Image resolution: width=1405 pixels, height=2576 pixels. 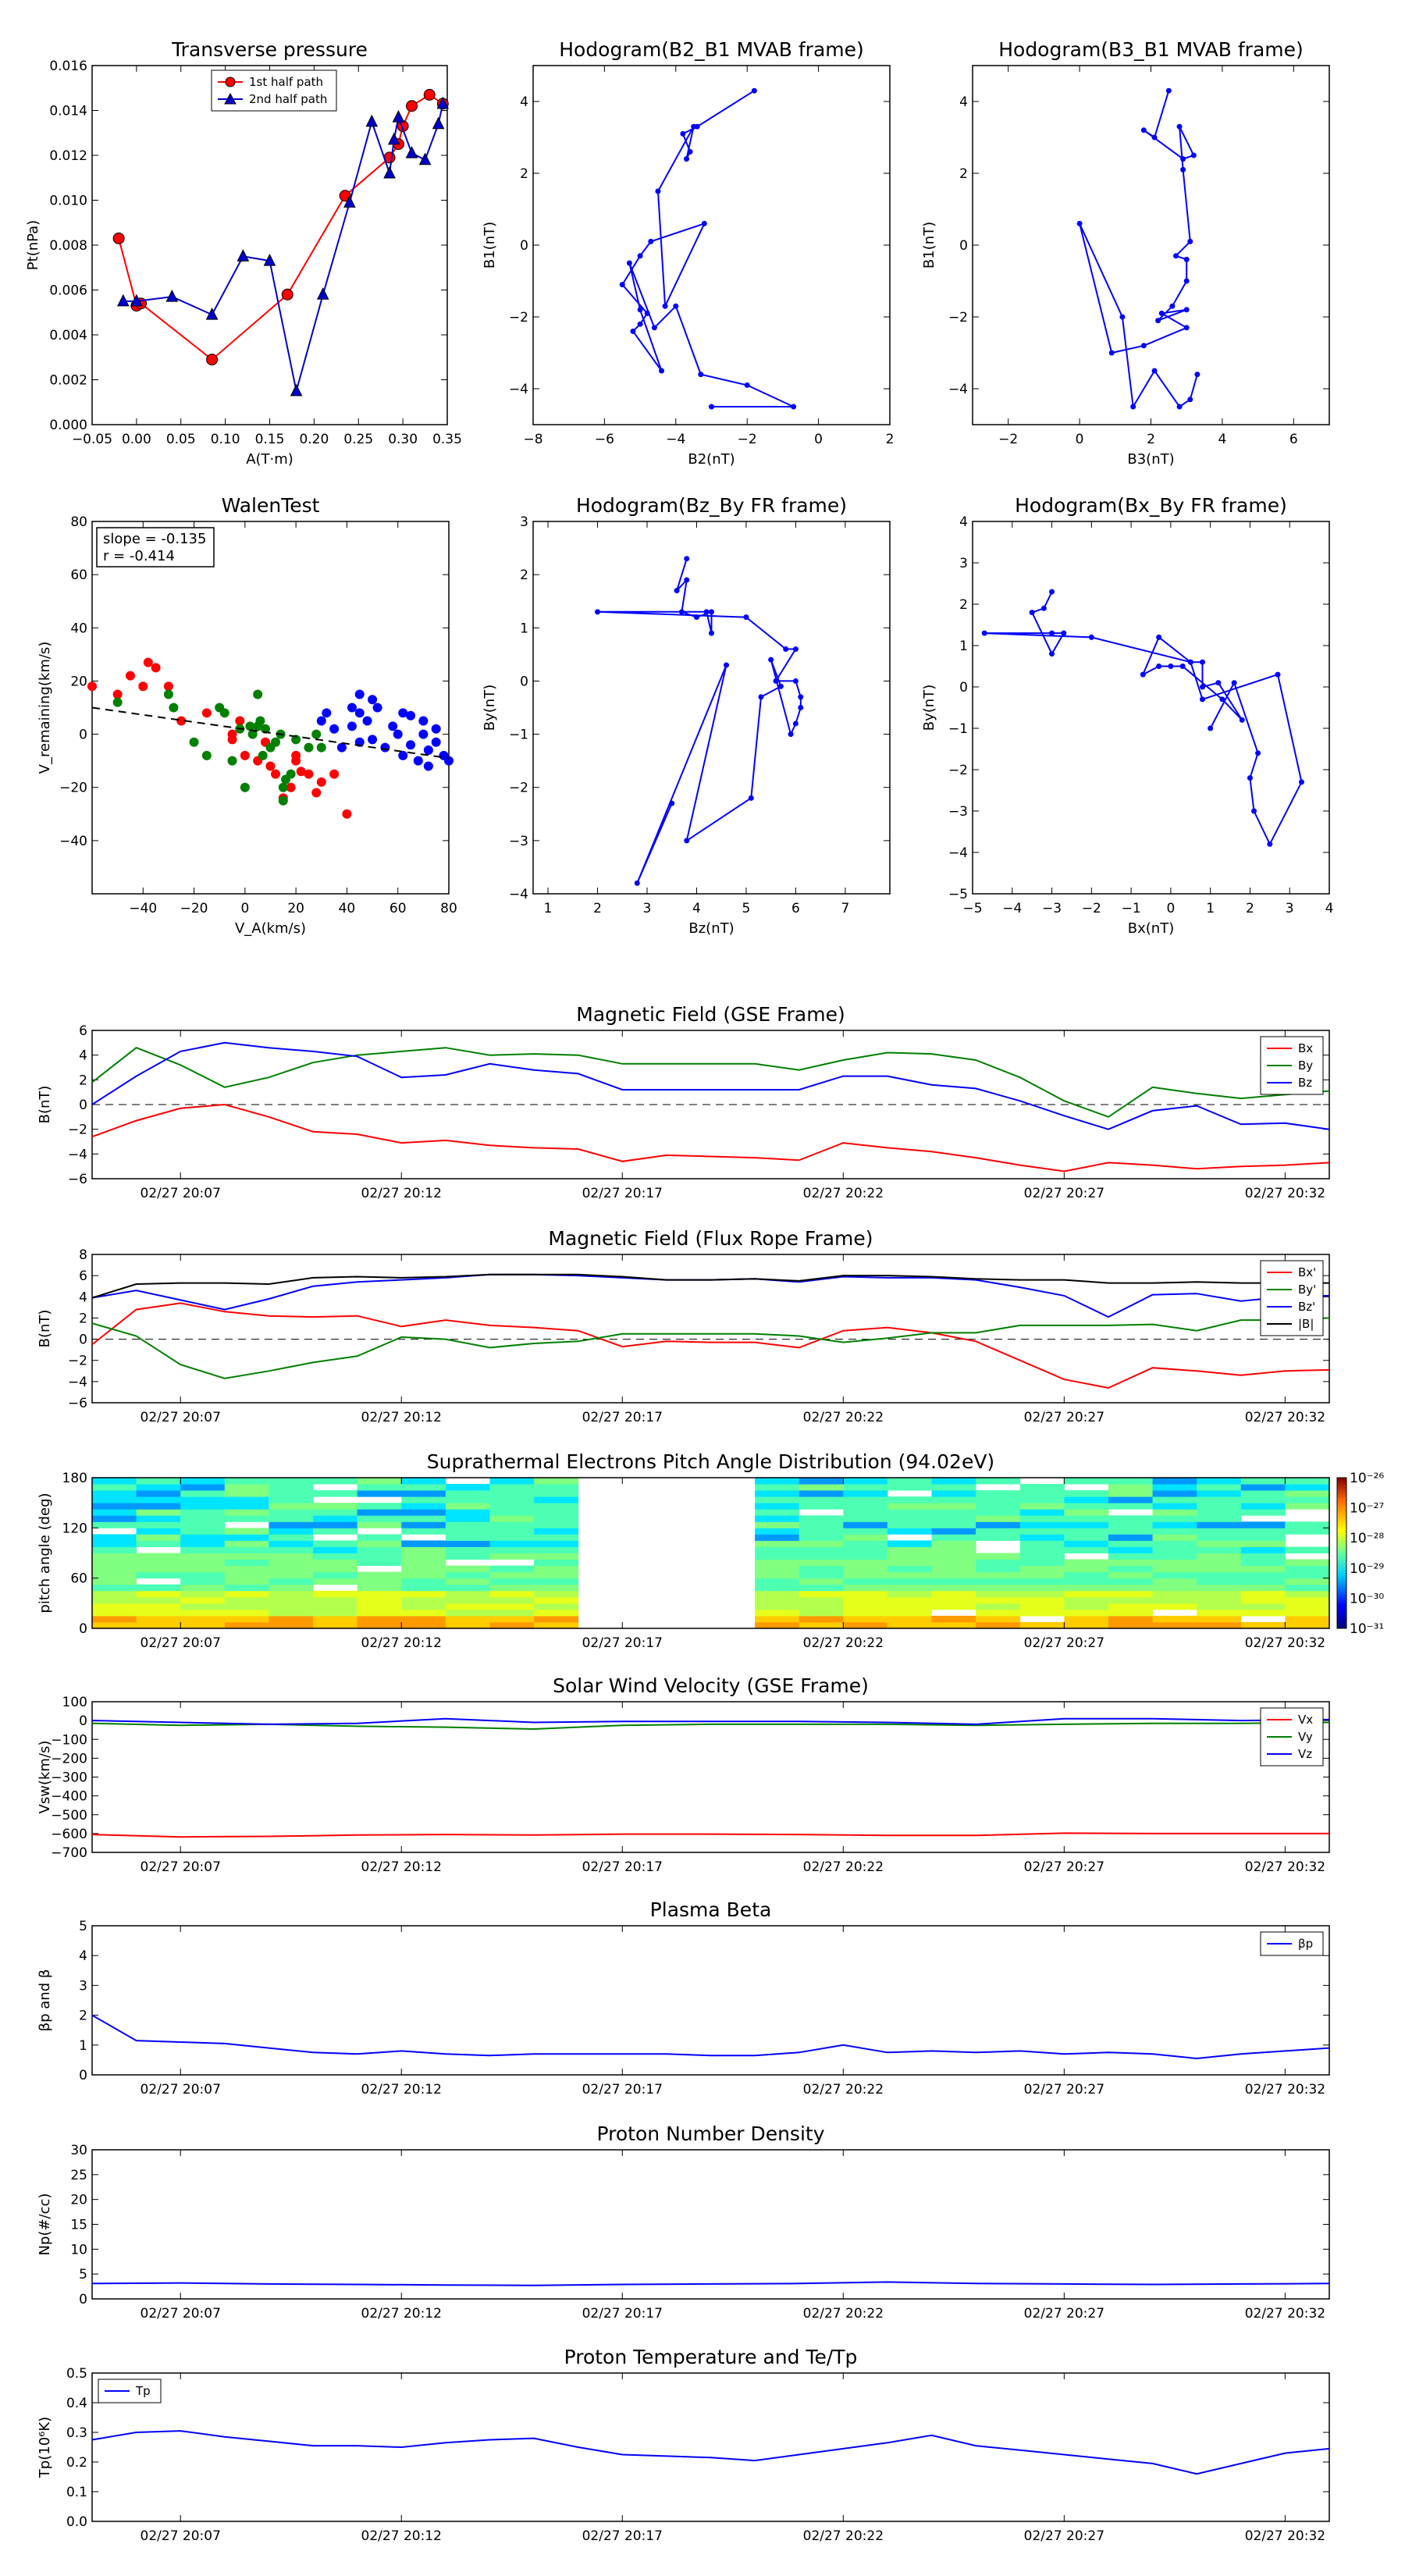 What do you see at coordinates (524, 174) in the screenshot?
I see `hodo-1-ytick-label-3: 2` at bounding box center [524, 174].